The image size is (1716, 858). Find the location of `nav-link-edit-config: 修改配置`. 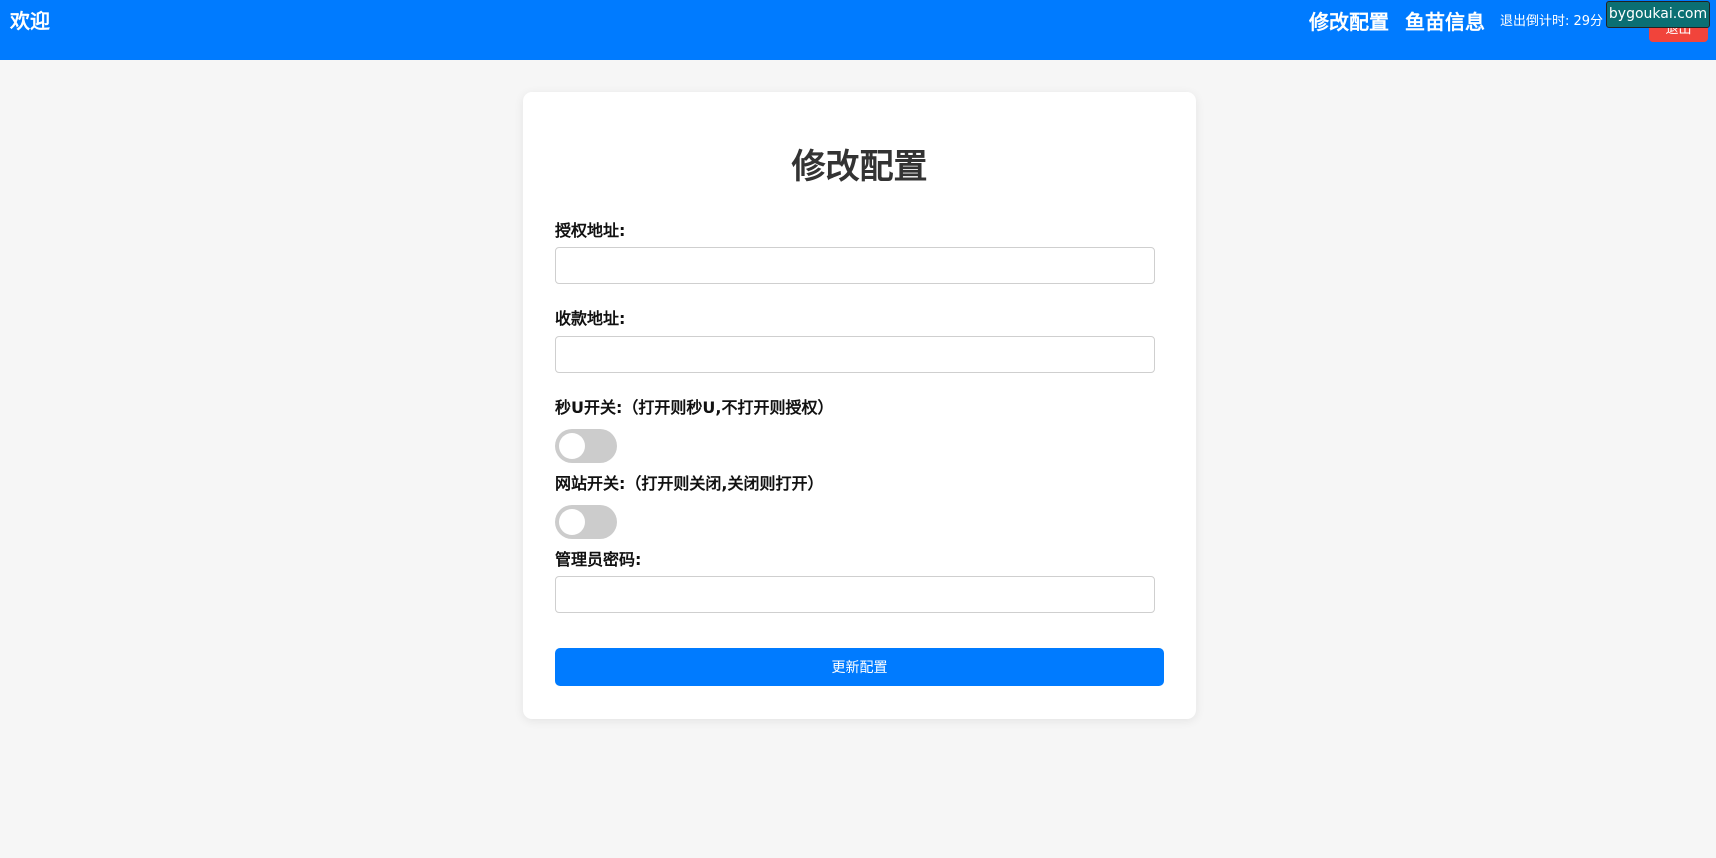

nav-link-edit-config: 修改配置 is located at coordinates (1349, 22).